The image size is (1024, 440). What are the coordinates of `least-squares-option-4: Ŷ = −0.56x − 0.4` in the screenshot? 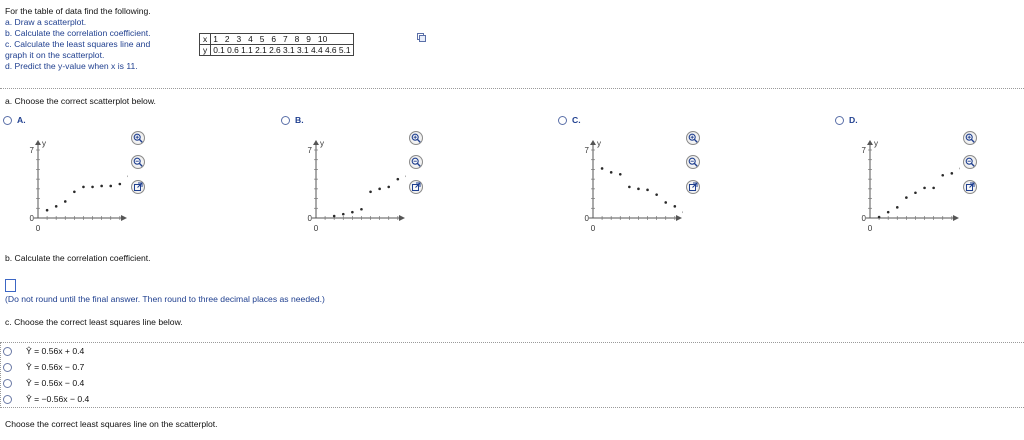 It's located at (57, 399).